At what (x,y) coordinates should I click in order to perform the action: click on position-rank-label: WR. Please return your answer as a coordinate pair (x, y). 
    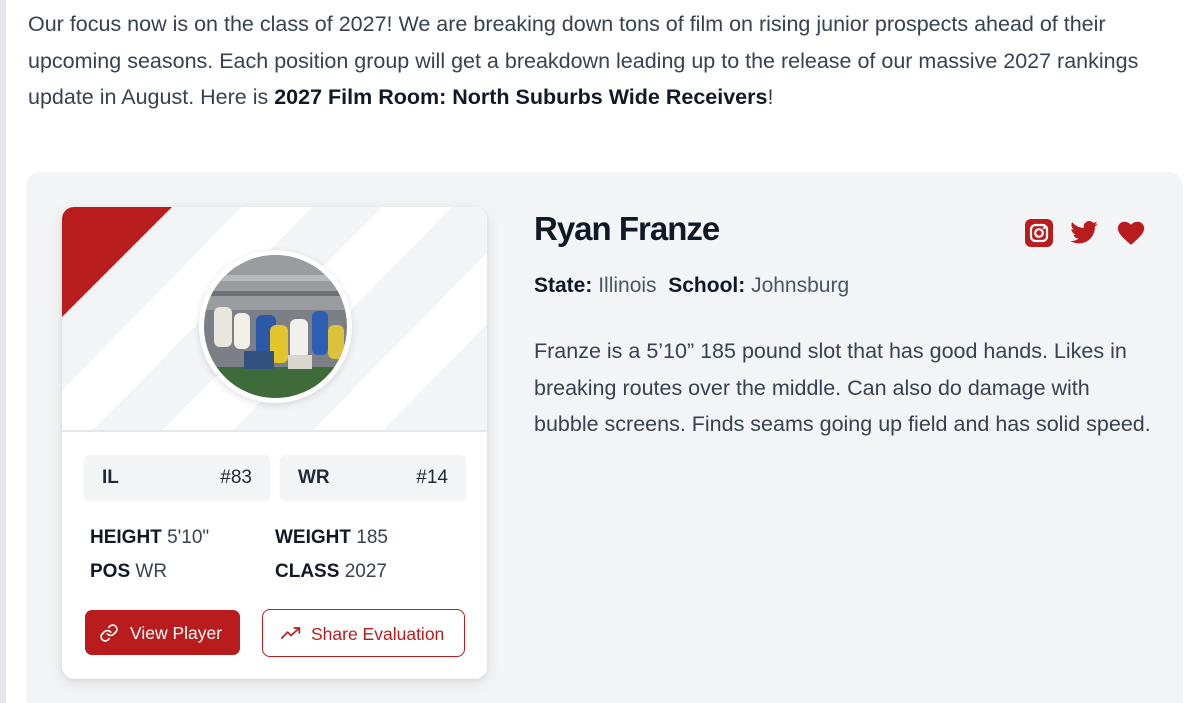
    Looking at the image, I should click on (314, 477).